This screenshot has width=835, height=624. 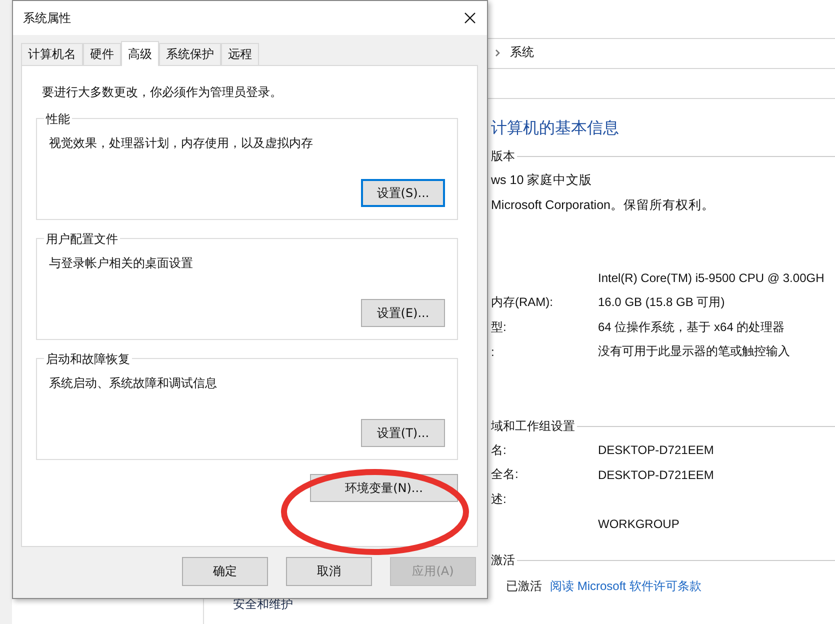 What do you see at coordinates (524, 586) in the screenshot?
I see `activation-status: 已激活` at bounding box center [524, 586].